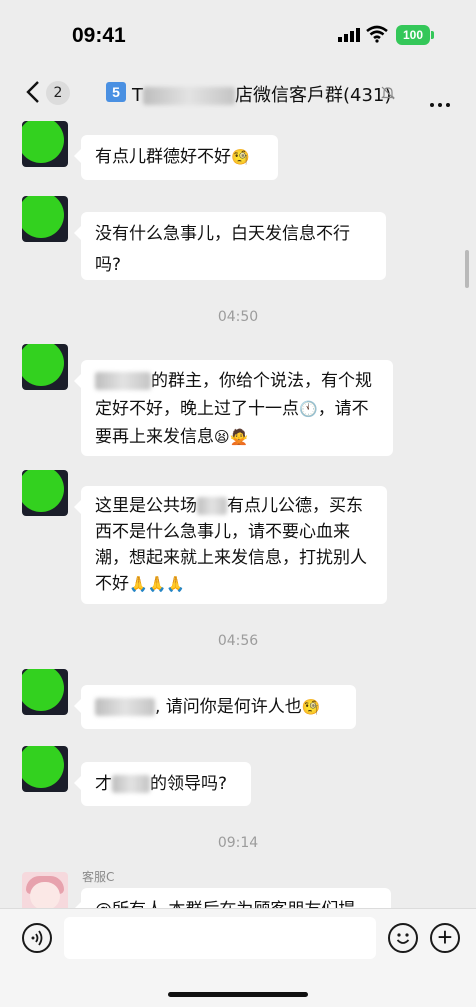 The image size is (476, 1007). I want to click on message-bubble: 没有什么急事儿，白天发信息不行吗?, so click(230, 246).